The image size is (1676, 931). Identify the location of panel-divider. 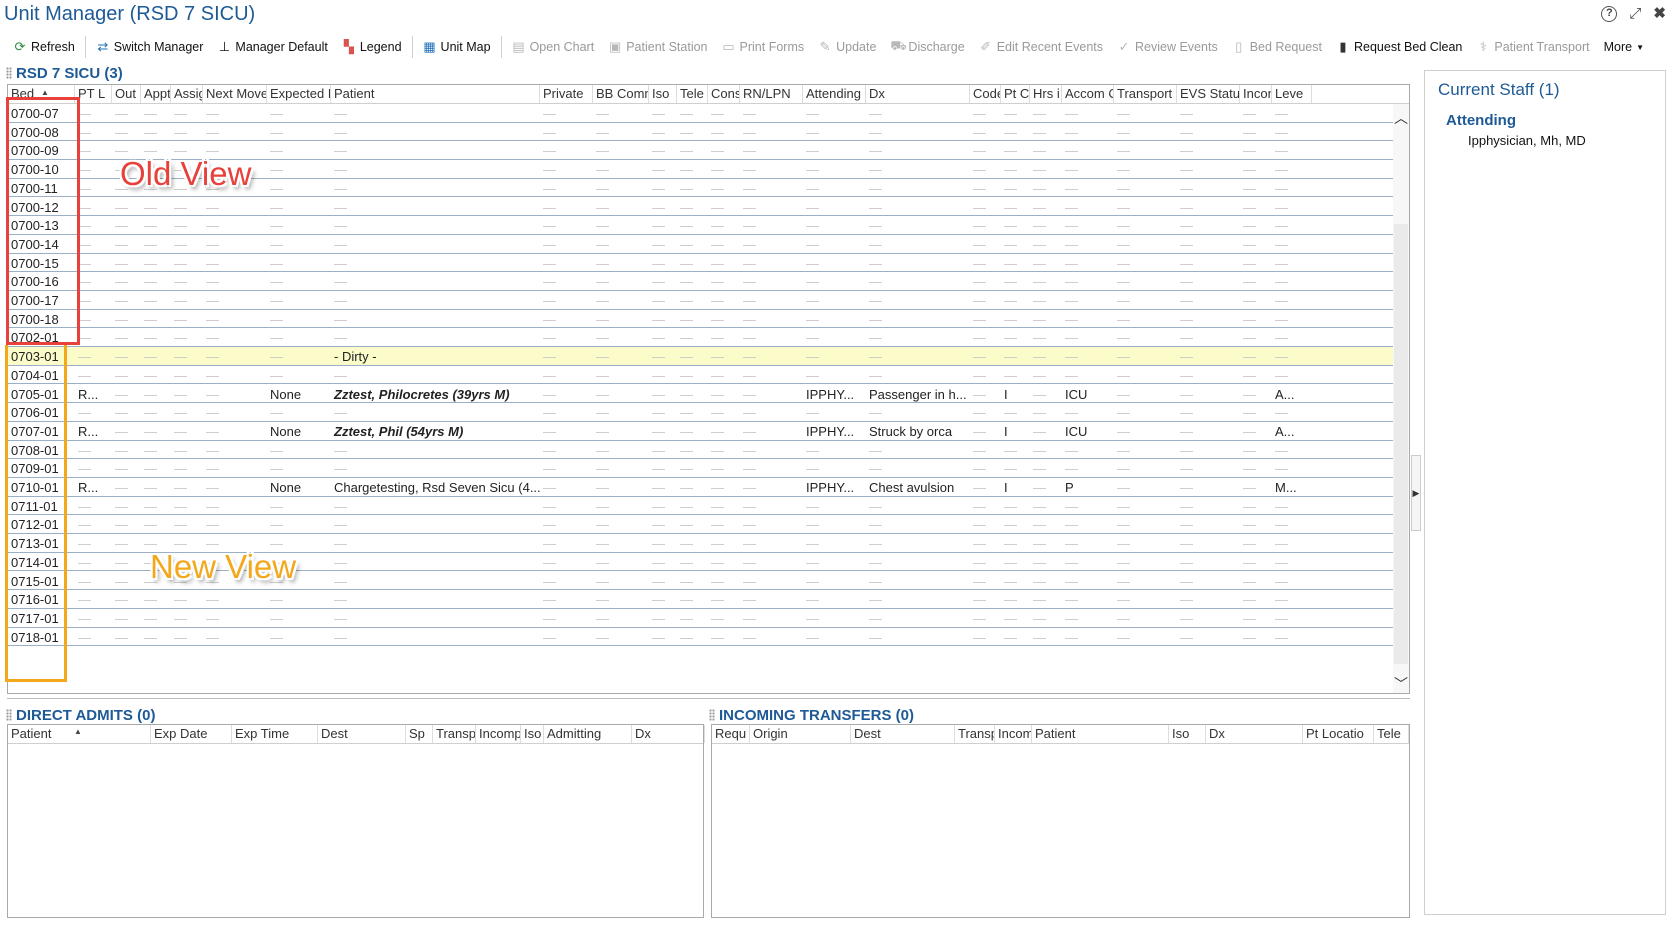
(708, 699).